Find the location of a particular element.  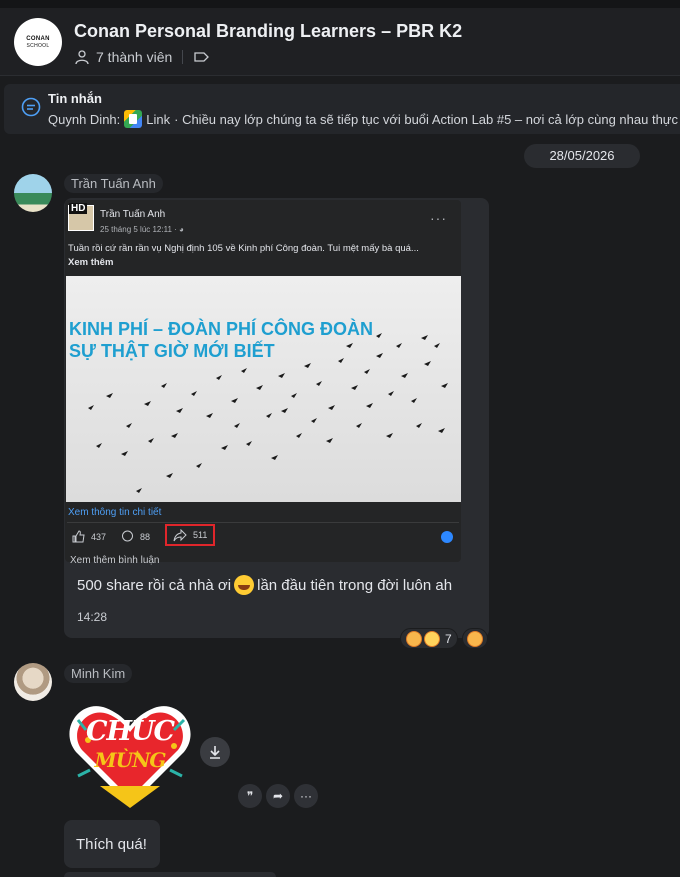

member-row: 7 thành viên is located at coordinates (142, 57).